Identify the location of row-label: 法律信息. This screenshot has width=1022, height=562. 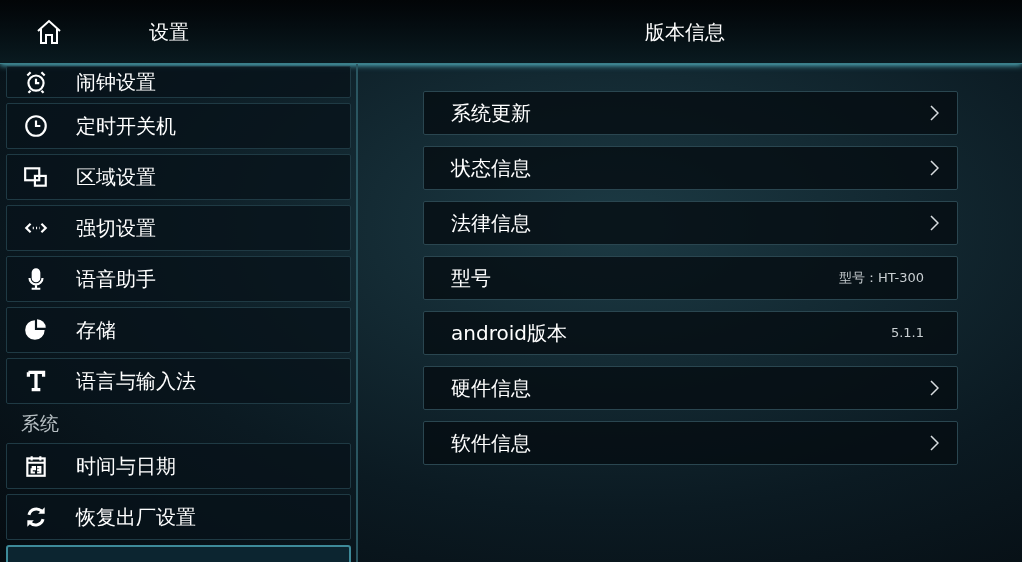
(491, 223).